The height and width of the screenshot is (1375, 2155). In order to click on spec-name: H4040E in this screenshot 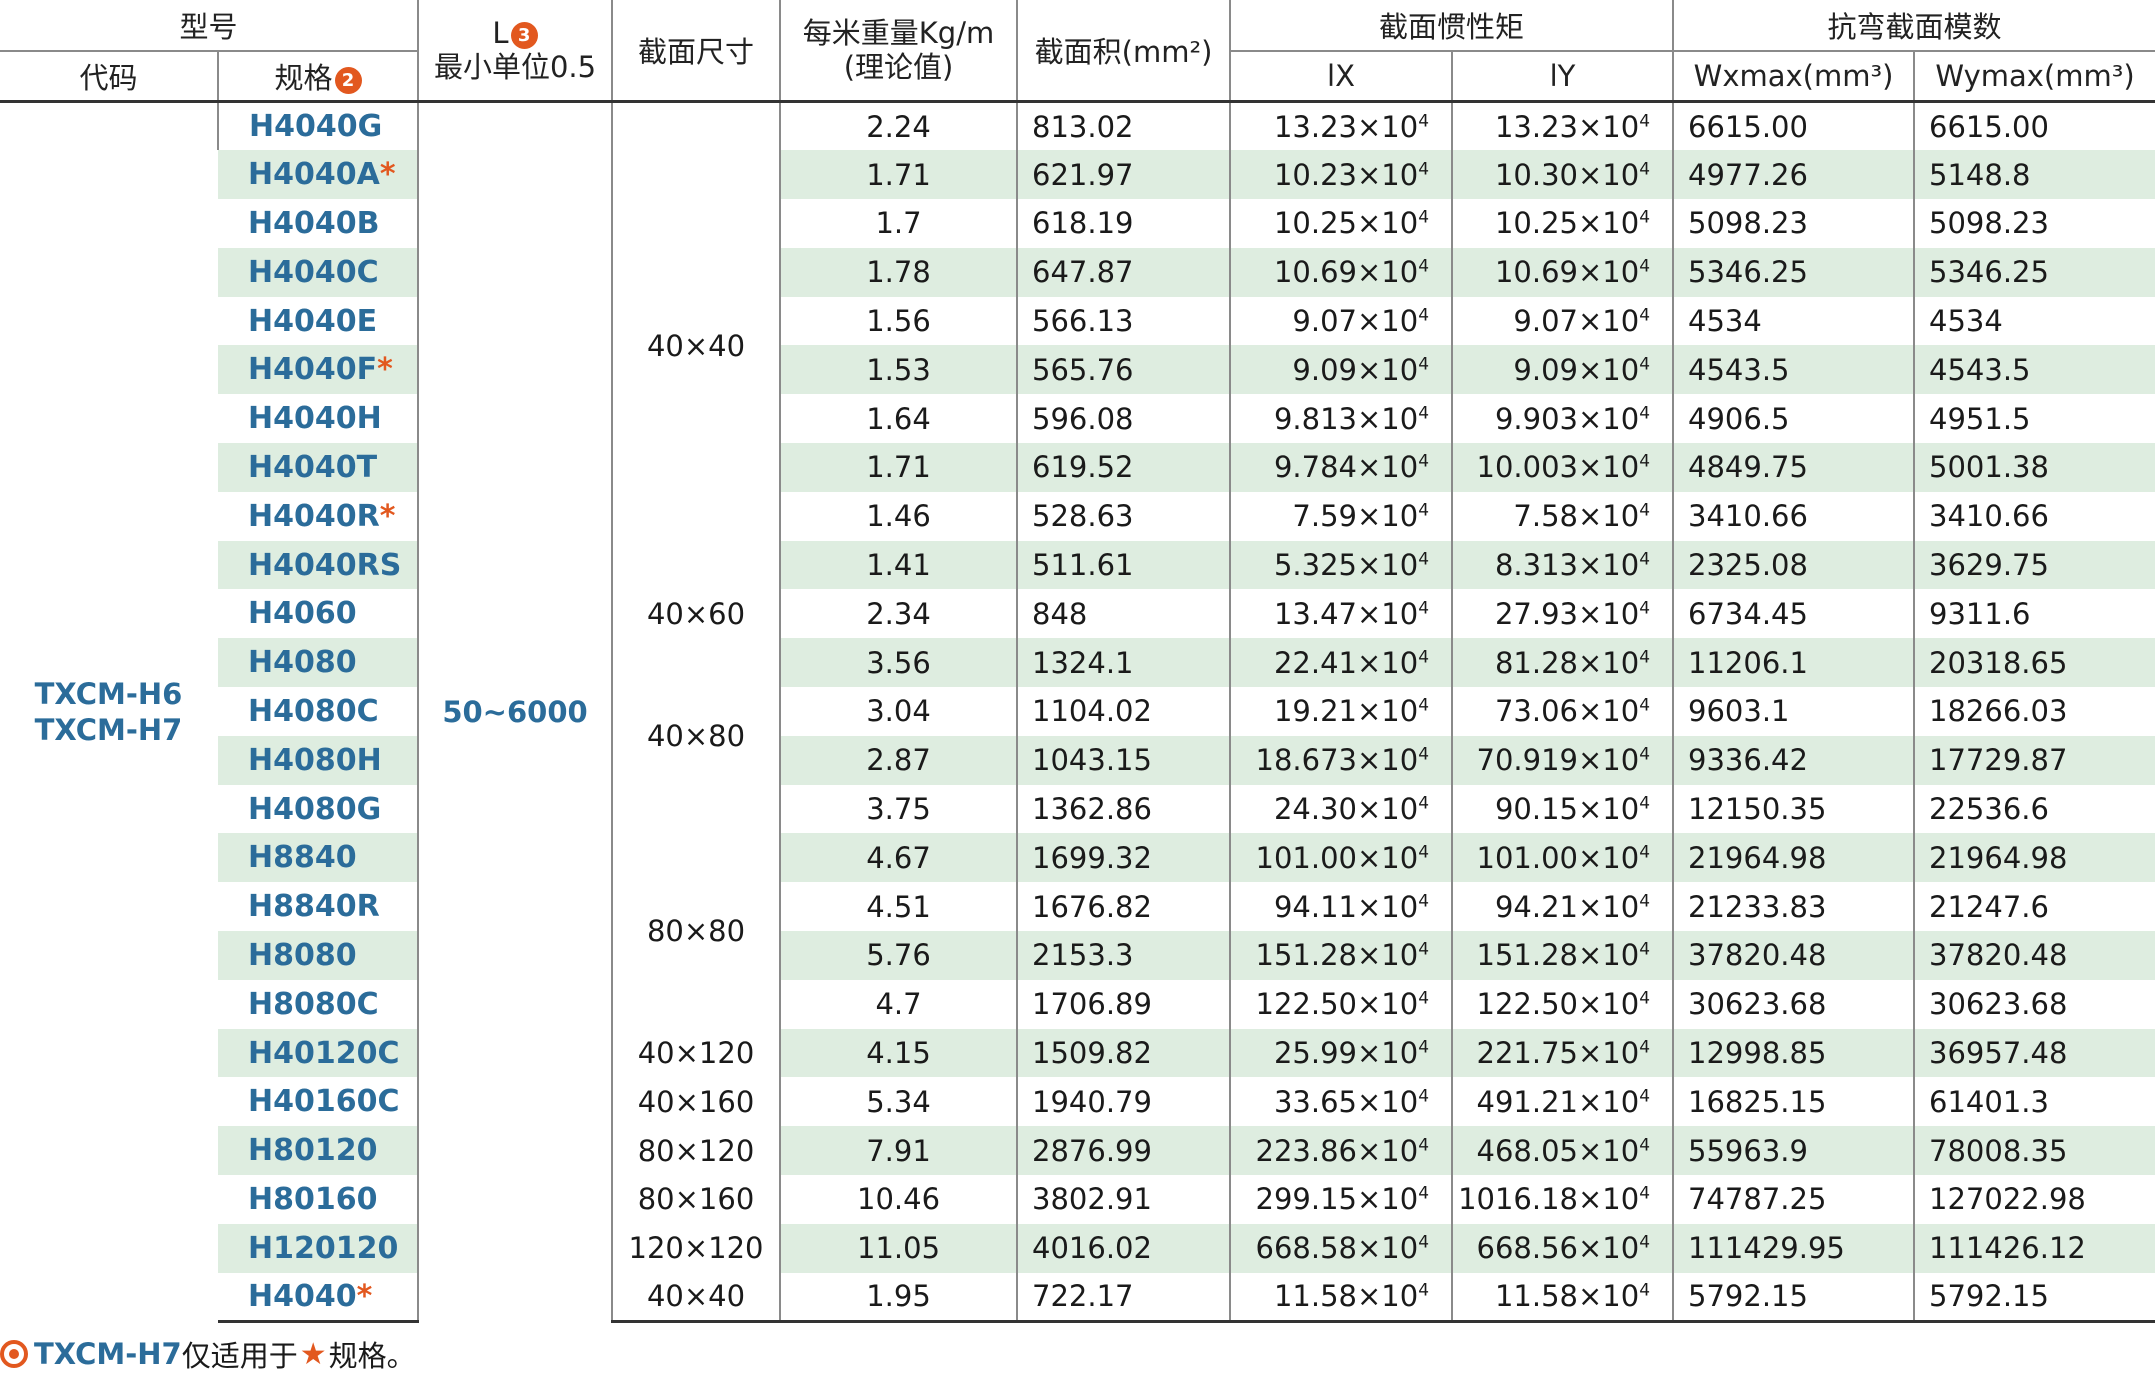, I will do `click(313, 321)`.